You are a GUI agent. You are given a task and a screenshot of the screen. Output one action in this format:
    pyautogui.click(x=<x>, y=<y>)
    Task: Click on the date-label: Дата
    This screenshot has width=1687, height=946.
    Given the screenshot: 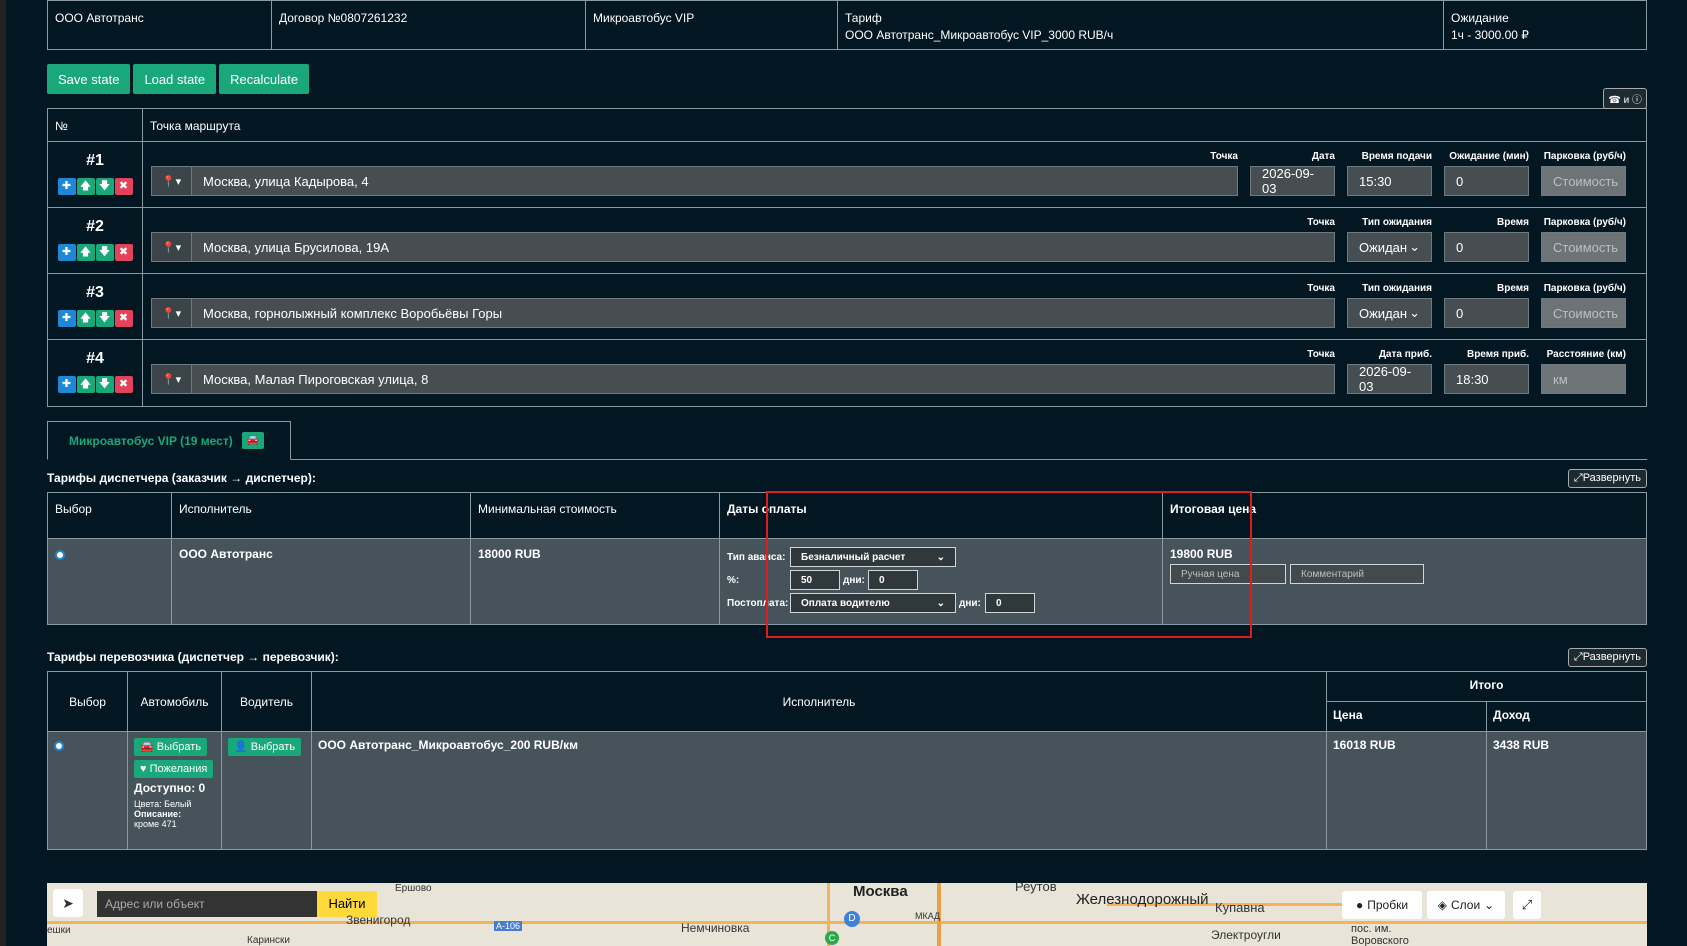 What is the action you would take?
    pyautogui.click(x=1323, y=156)
    